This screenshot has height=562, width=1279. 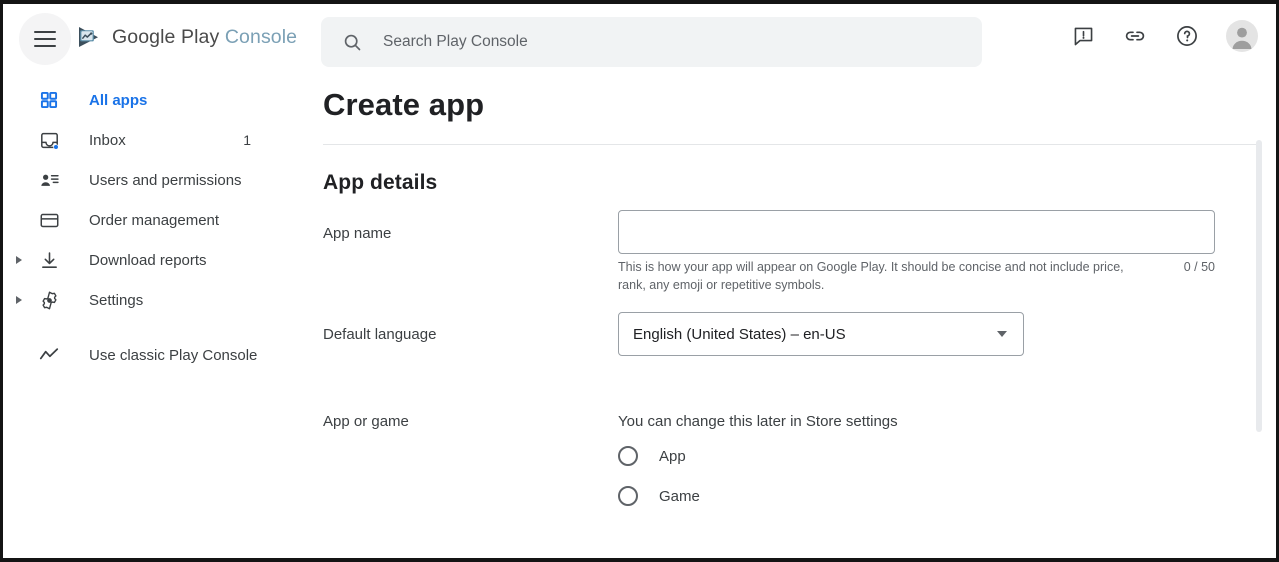 I want to click on hamburger-icon, so click(x=45, y=39).